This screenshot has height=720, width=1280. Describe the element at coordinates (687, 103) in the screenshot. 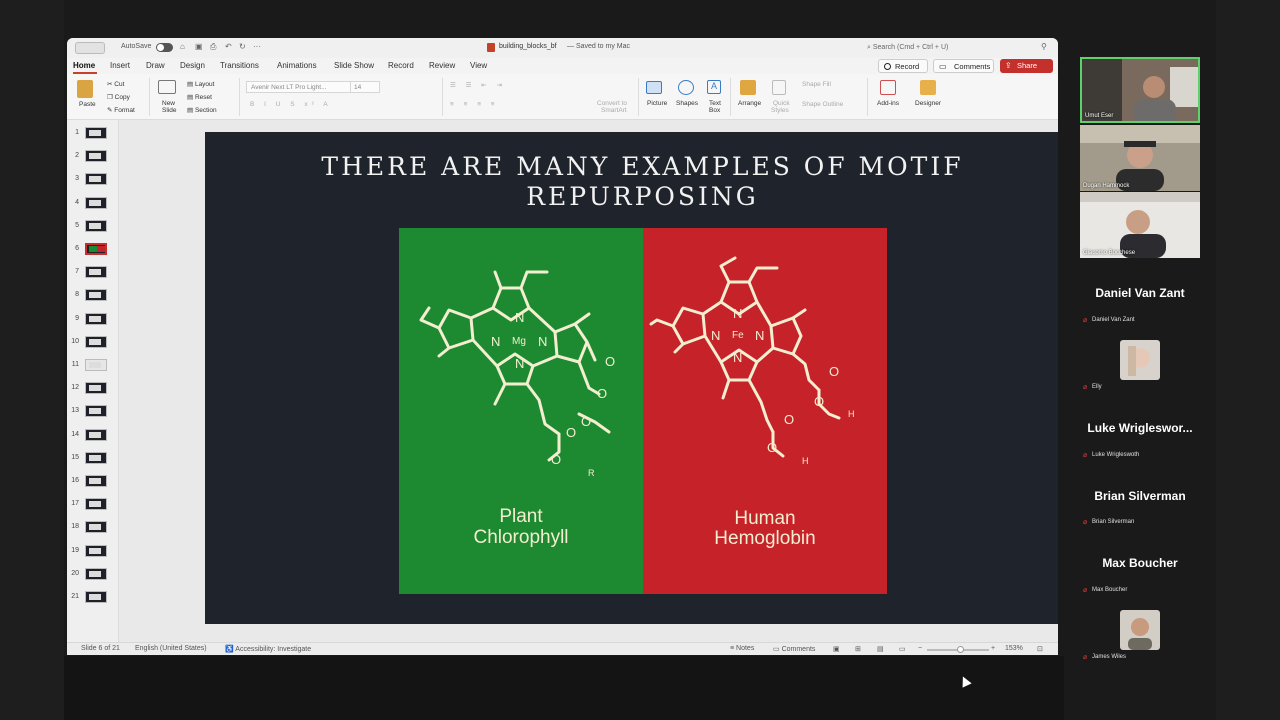

I see `shapes-label: Shapes` at that location.